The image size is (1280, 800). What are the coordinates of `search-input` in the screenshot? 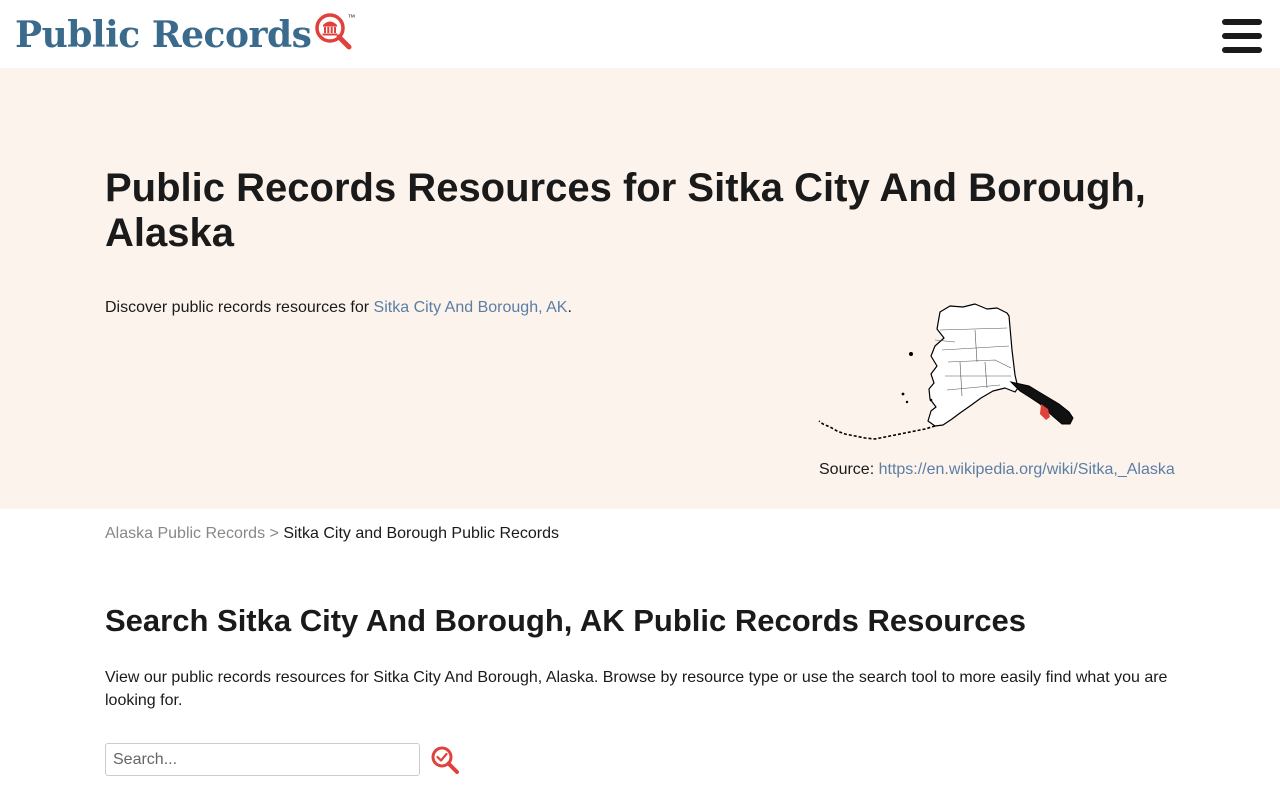 It's located at (262, 759).